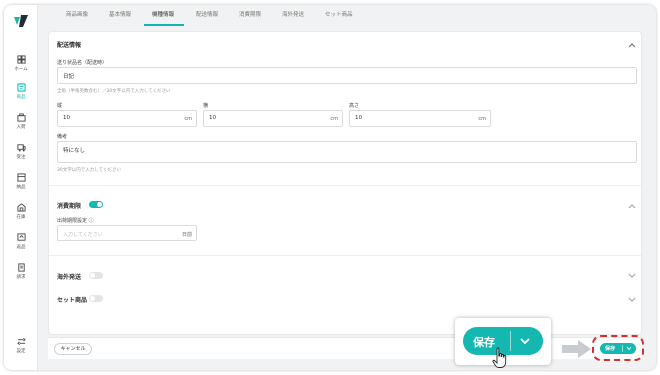 The image size is (660, 375). What do you see at coordinates (127, 233) in the screenshot?
I see `ship-limit-input: 入力してください 日前` at bounding box center [127, 233].